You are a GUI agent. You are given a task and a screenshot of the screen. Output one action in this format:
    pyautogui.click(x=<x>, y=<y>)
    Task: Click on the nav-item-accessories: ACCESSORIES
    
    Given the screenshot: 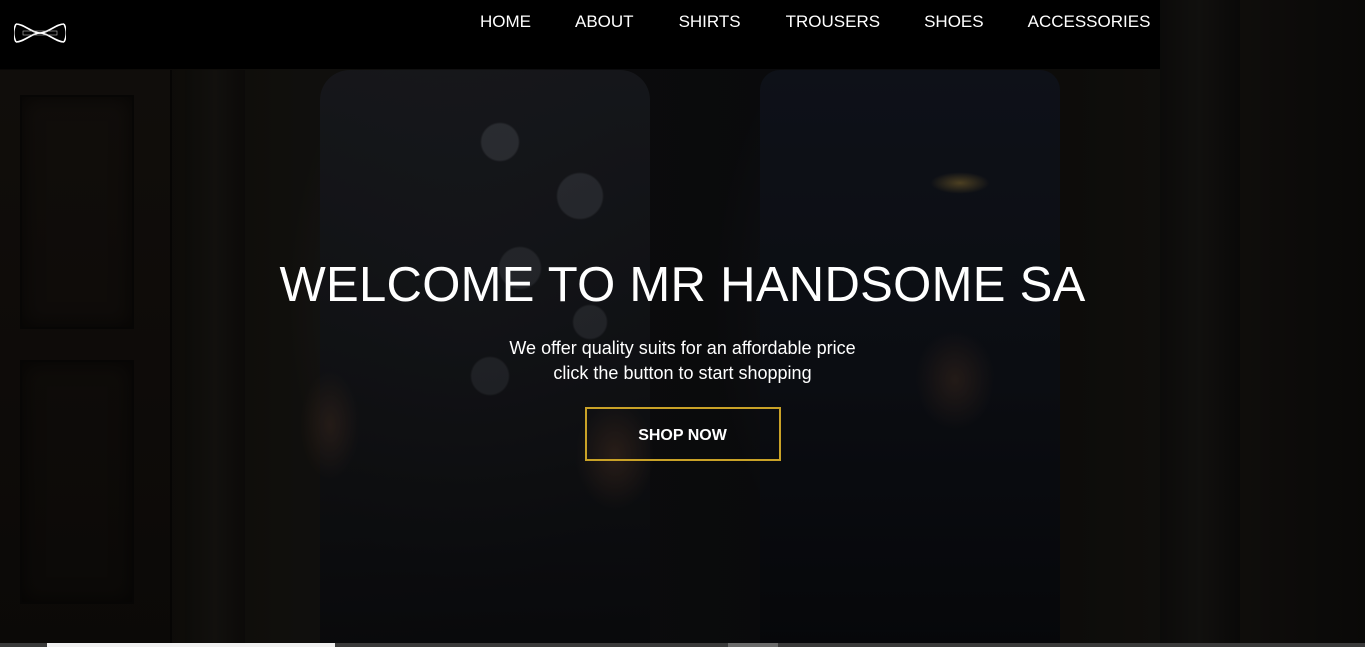 What is the action you would take?
    pyautogui.click(x=1089, y=22)
    